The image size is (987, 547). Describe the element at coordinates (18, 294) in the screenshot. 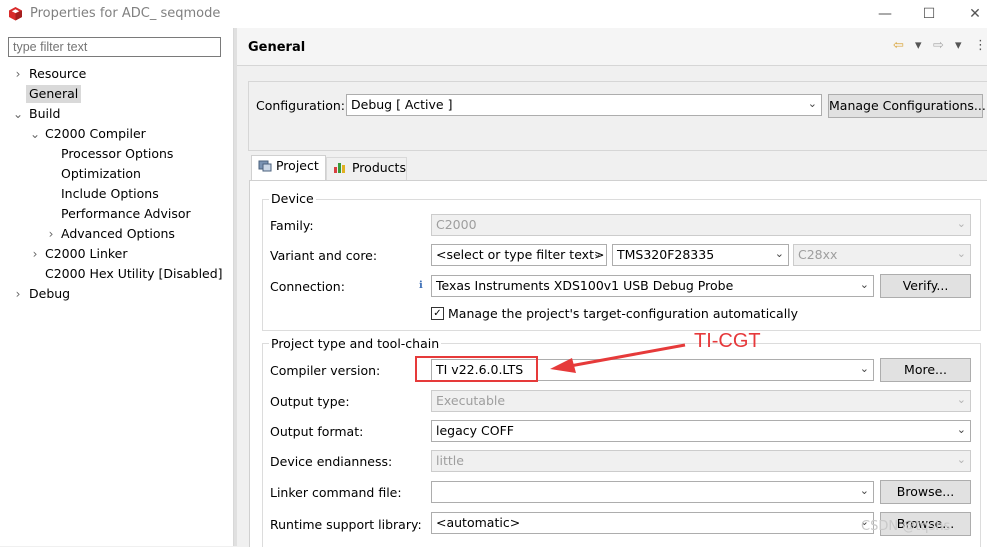

I see `expand-debug-icon: ›` at that location.